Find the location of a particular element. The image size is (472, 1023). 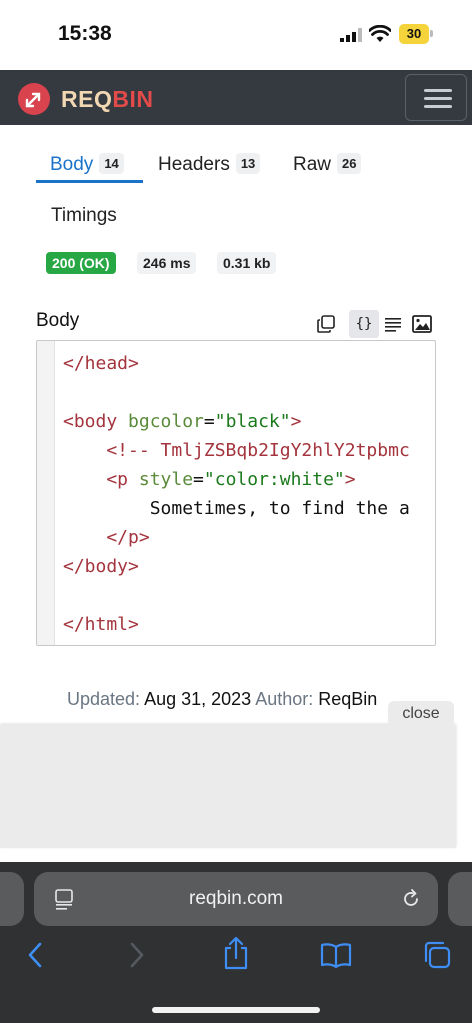

tabs-icon is located at coordinates (437, 955).